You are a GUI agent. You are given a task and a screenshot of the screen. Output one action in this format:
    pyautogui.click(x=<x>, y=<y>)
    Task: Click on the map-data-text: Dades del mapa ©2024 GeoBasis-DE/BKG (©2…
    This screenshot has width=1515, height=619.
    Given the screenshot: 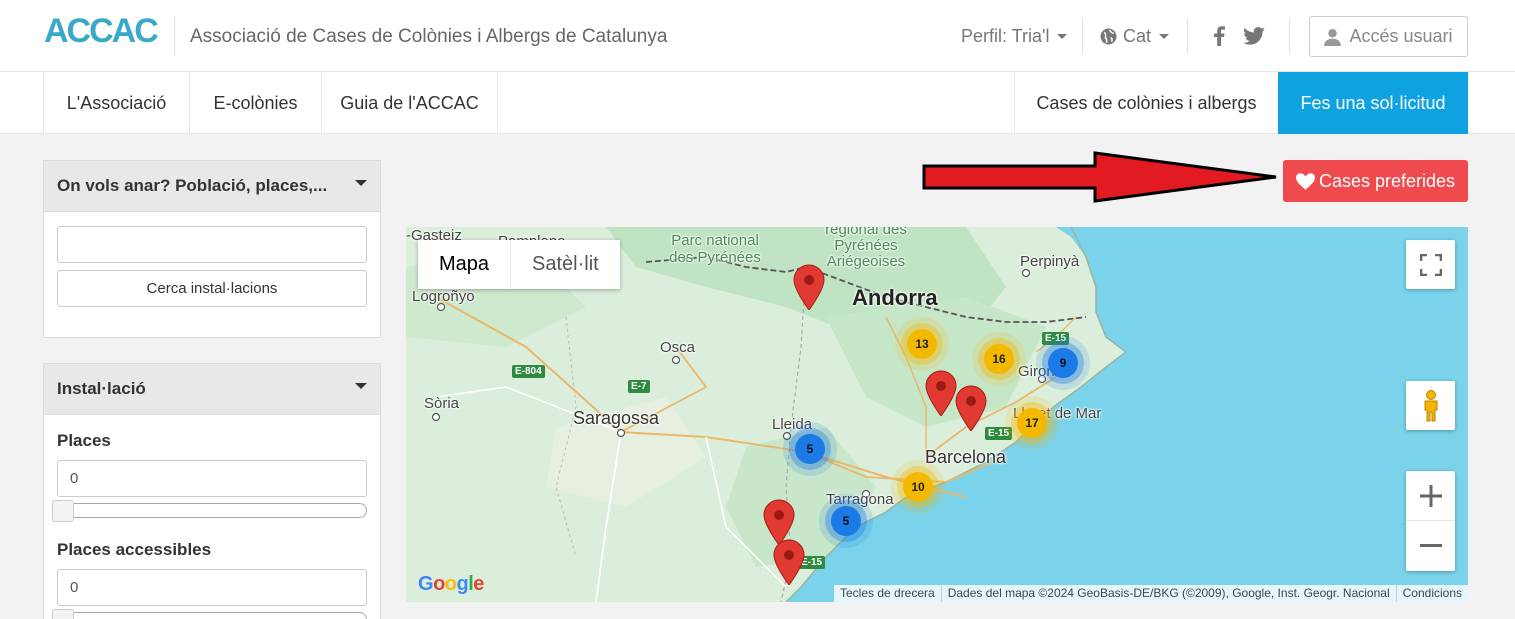 What is the action you would take?
    pyautogui.click(x=1168, y=593)
    